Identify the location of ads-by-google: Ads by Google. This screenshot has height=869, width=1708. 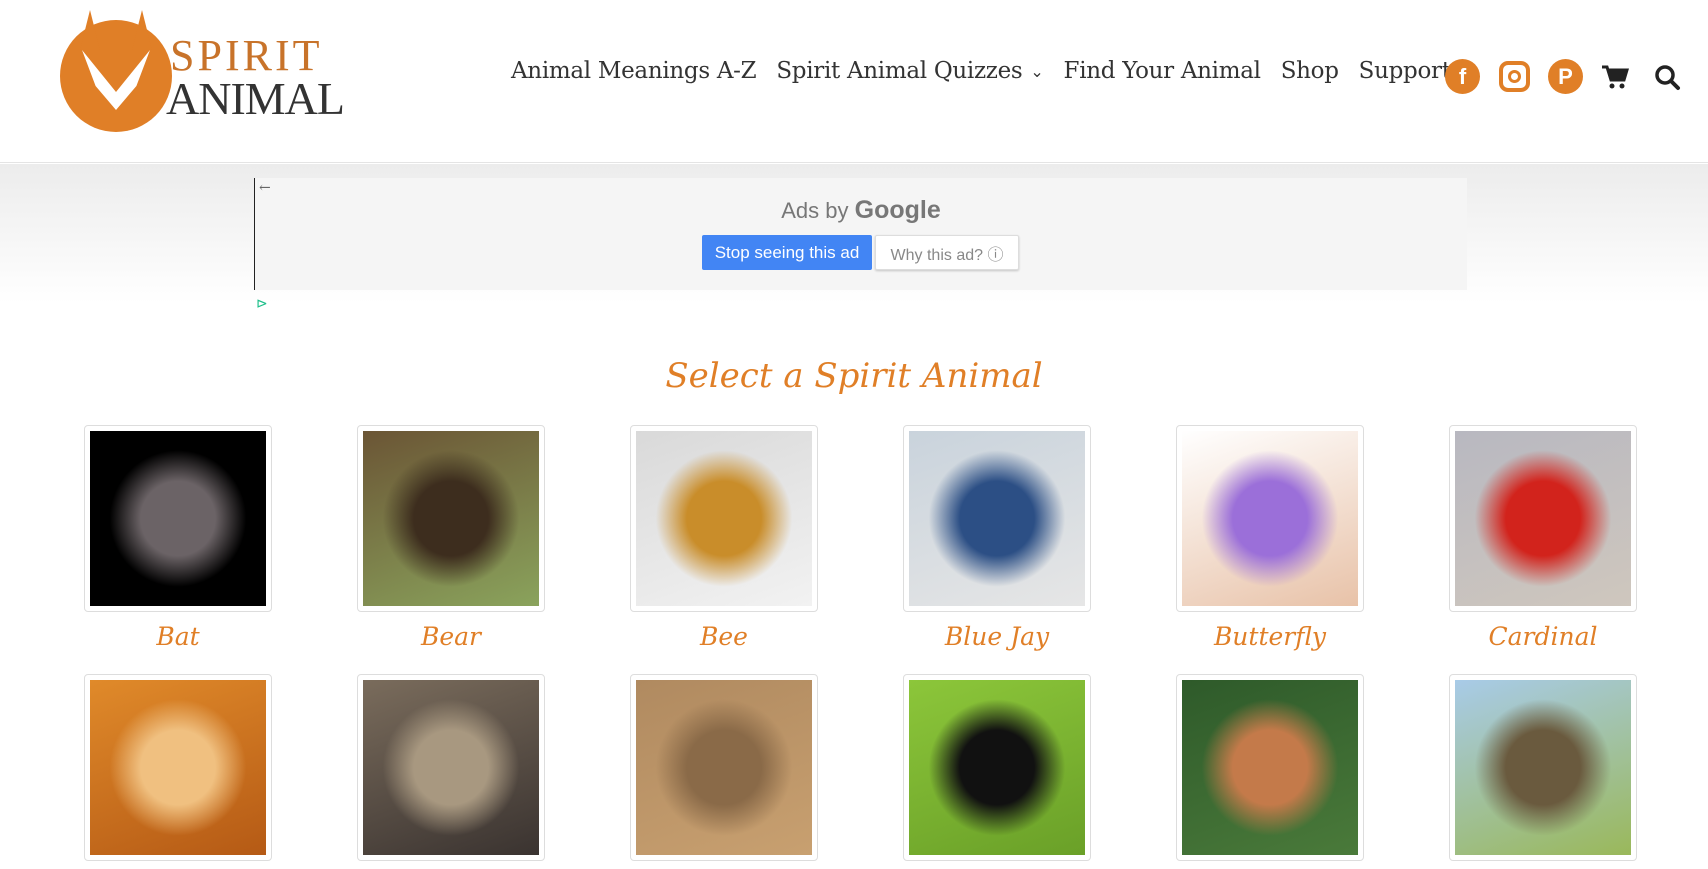
(861, 210).